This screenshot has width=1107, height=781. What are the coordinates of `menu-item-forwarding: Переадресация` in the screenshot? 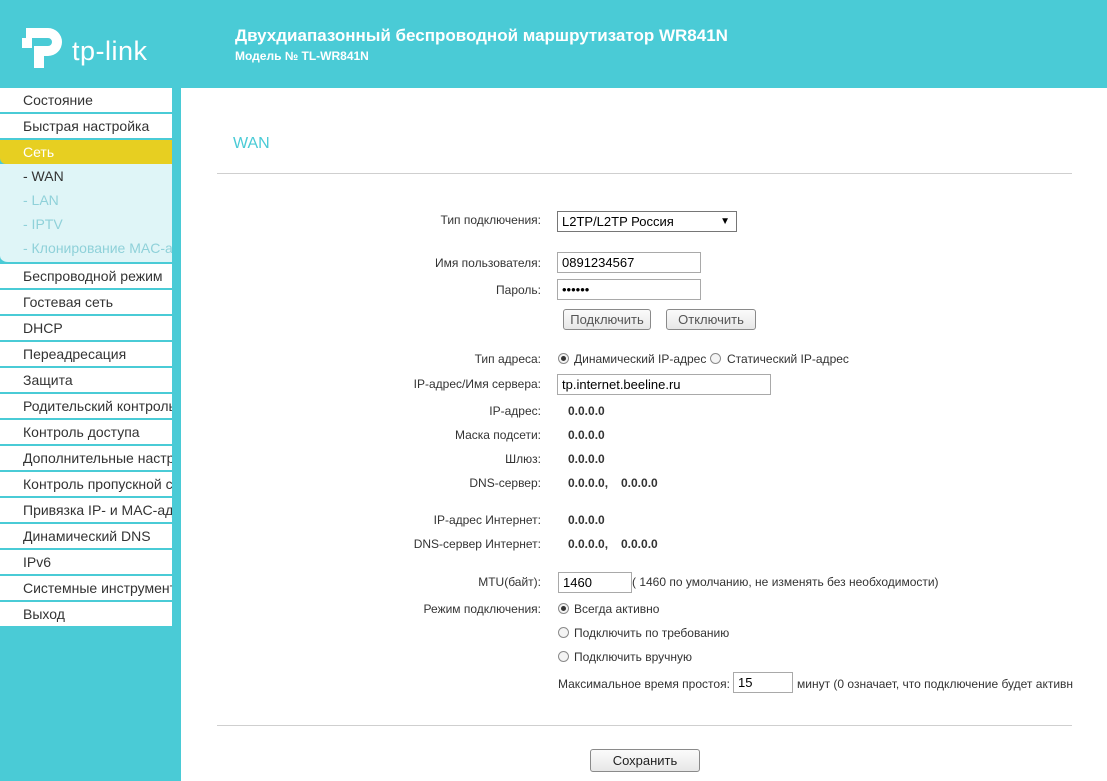 It's located at (86, 355).